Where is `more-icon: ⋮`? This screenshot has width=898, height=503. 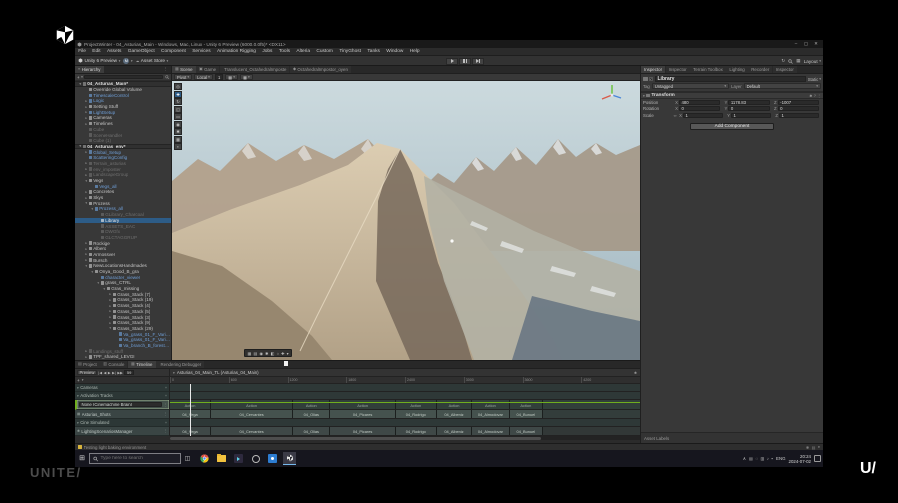
more-icon: ⋮ is located at coordinates (819, 96).